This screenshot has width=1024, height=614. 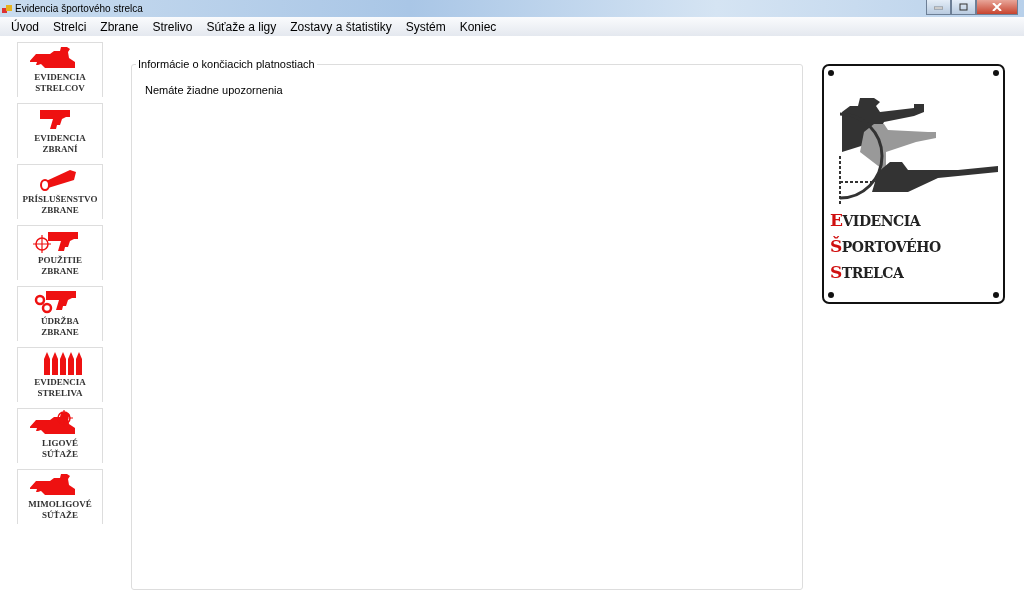 I want to click on sidebar-button: EVIDENCIA STRELCOV, so click(x=60, y=69).